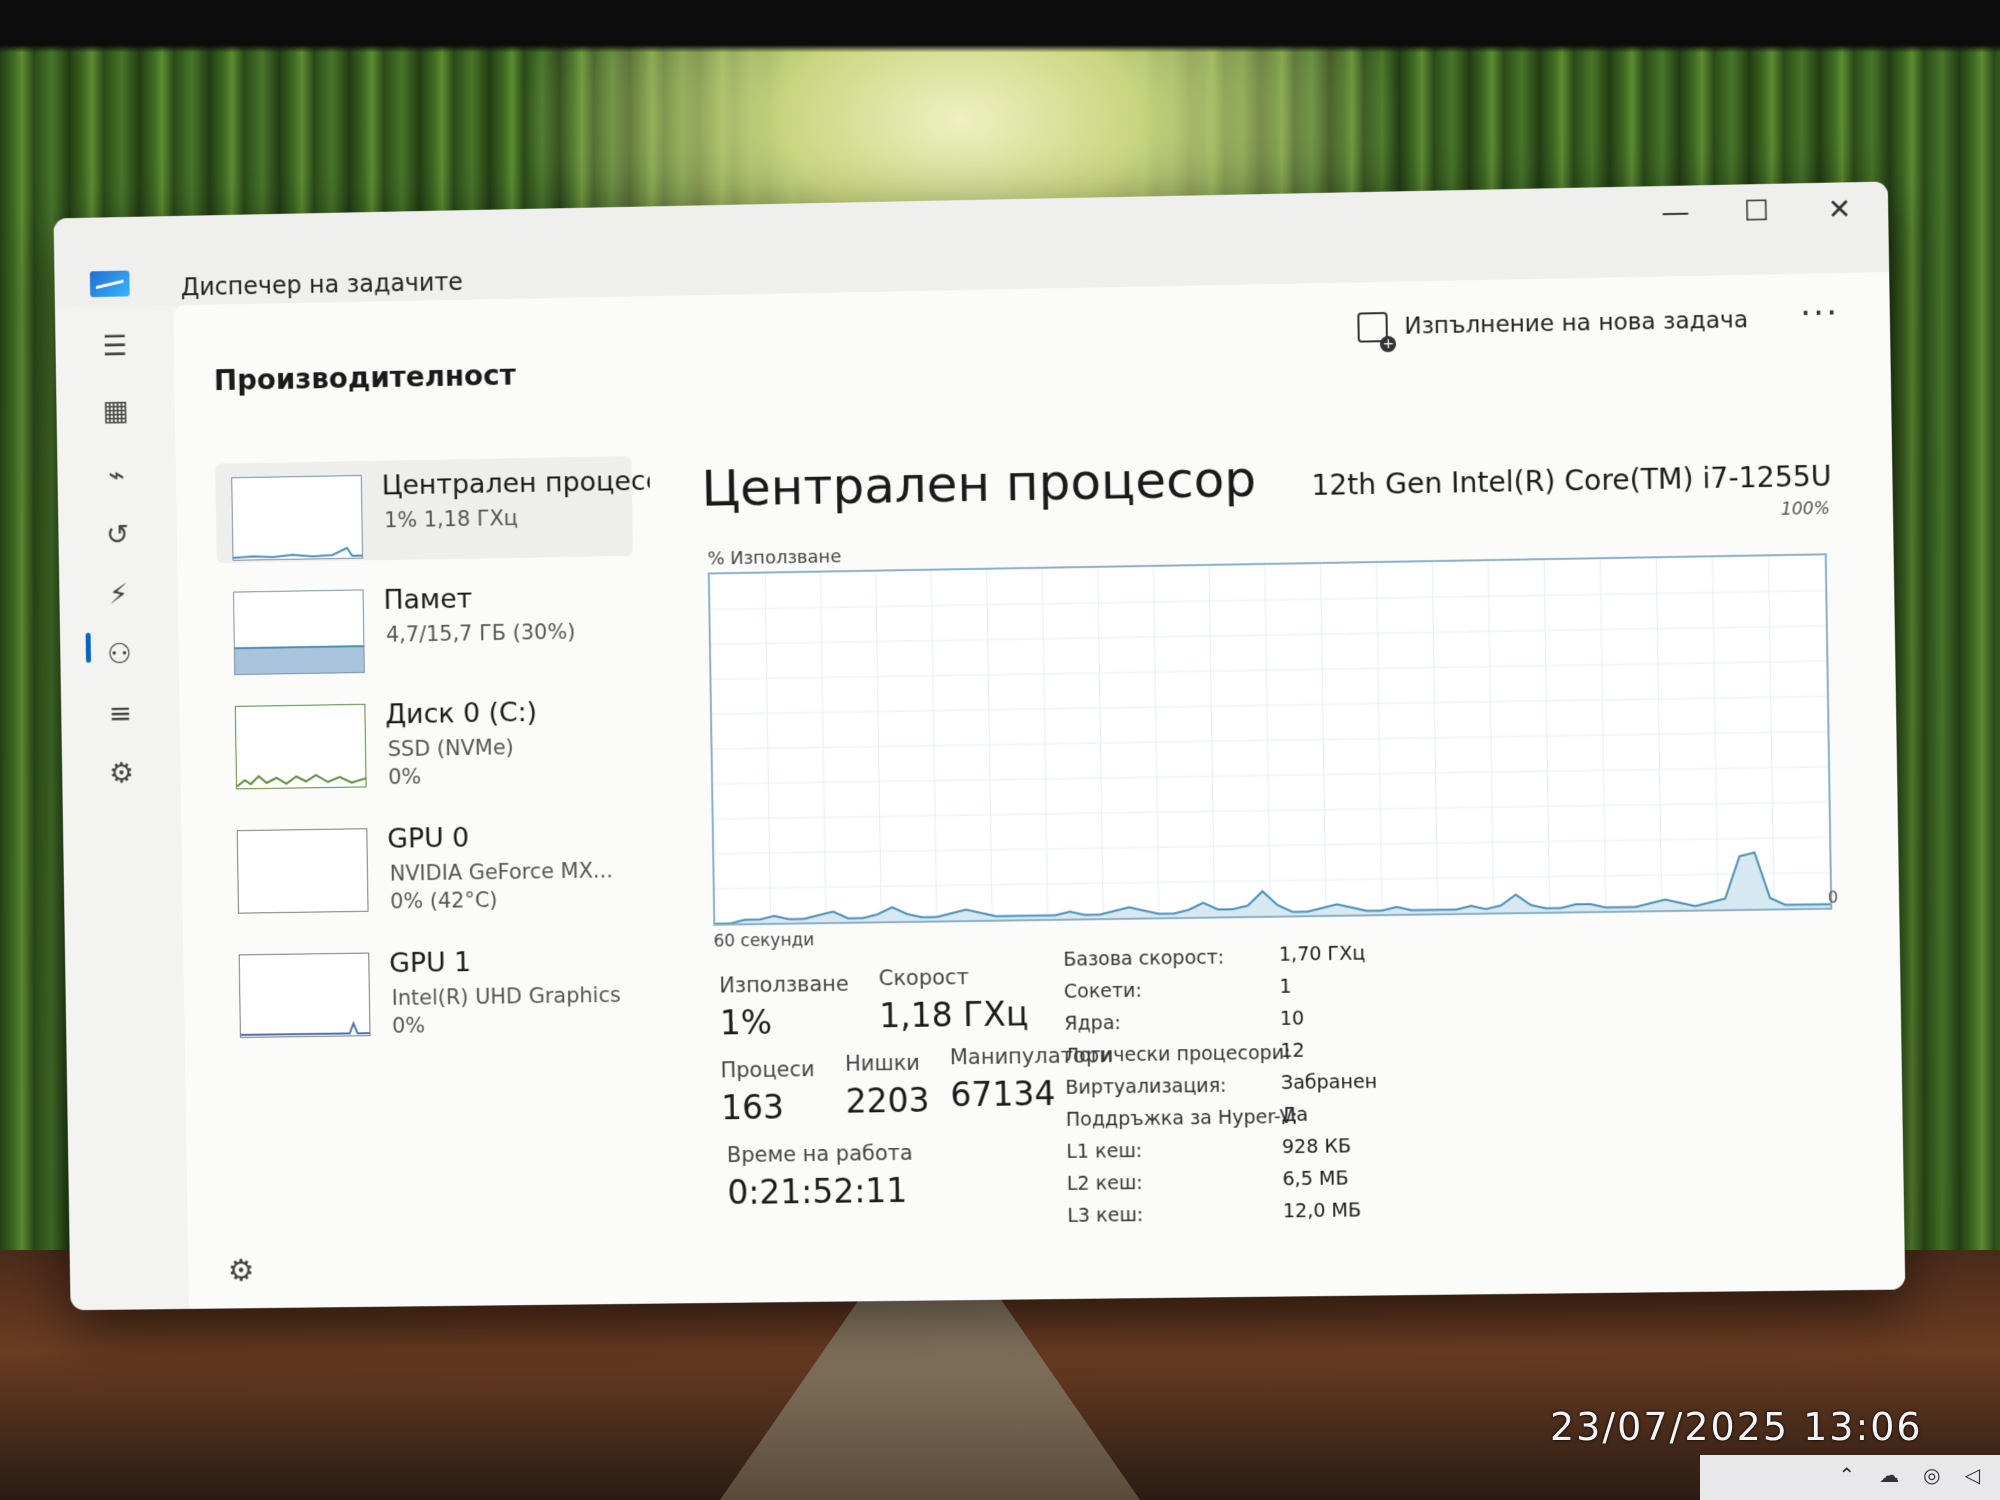  I want to click on graph-time-label: 60 секунди, so click(763, 940).